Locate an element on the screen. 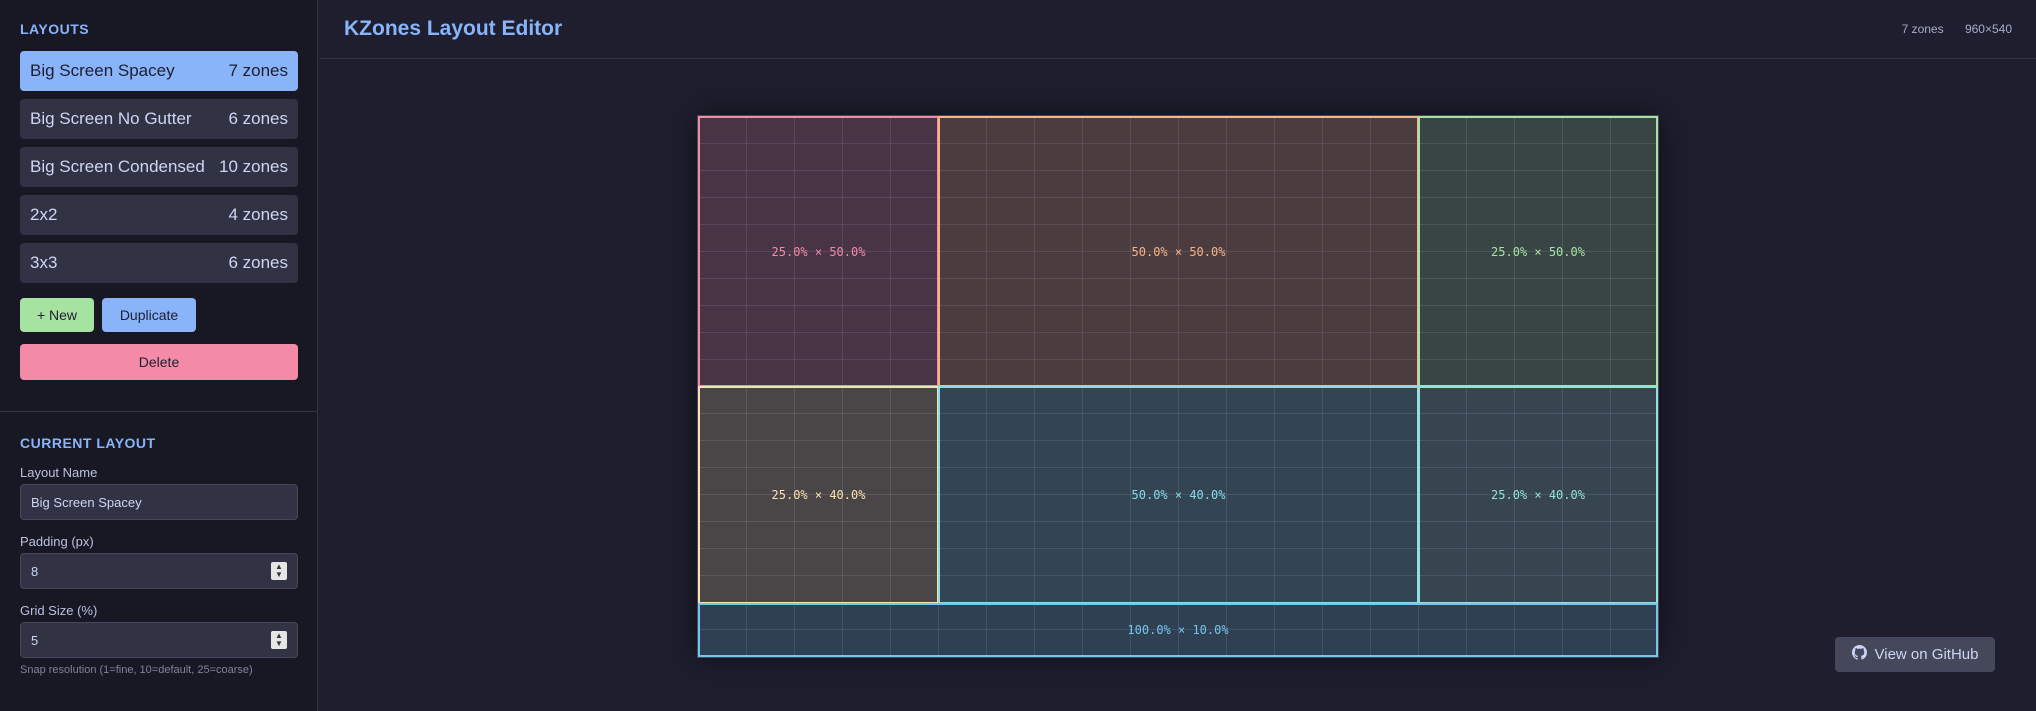 The height and width of the screenshot is (711, 2036). layout-item-name: 3x3 is located at coordinates (44, 262).